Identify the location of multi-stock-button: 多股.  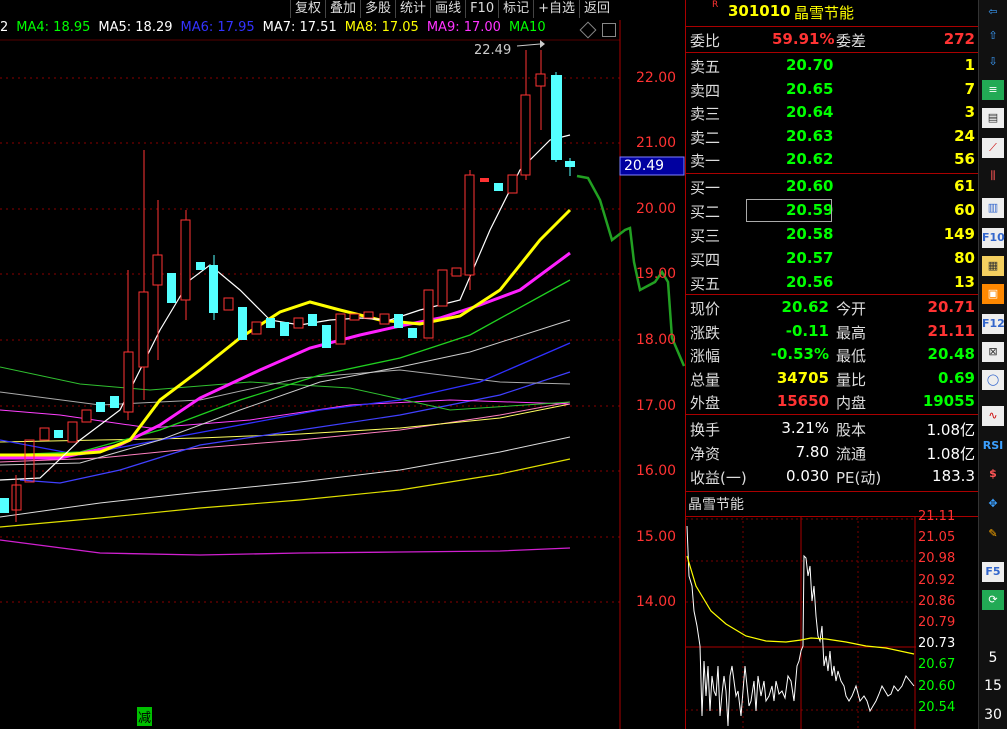
(378, 9).